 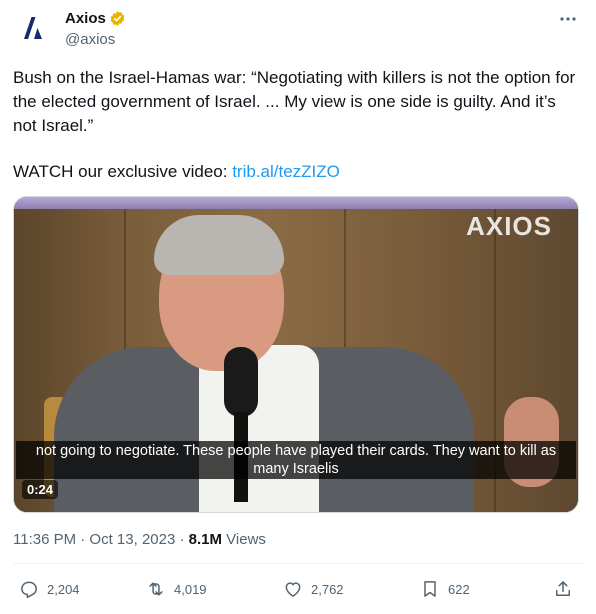 I want to click on reply-count: 2,204, so click(x=63, y=589).